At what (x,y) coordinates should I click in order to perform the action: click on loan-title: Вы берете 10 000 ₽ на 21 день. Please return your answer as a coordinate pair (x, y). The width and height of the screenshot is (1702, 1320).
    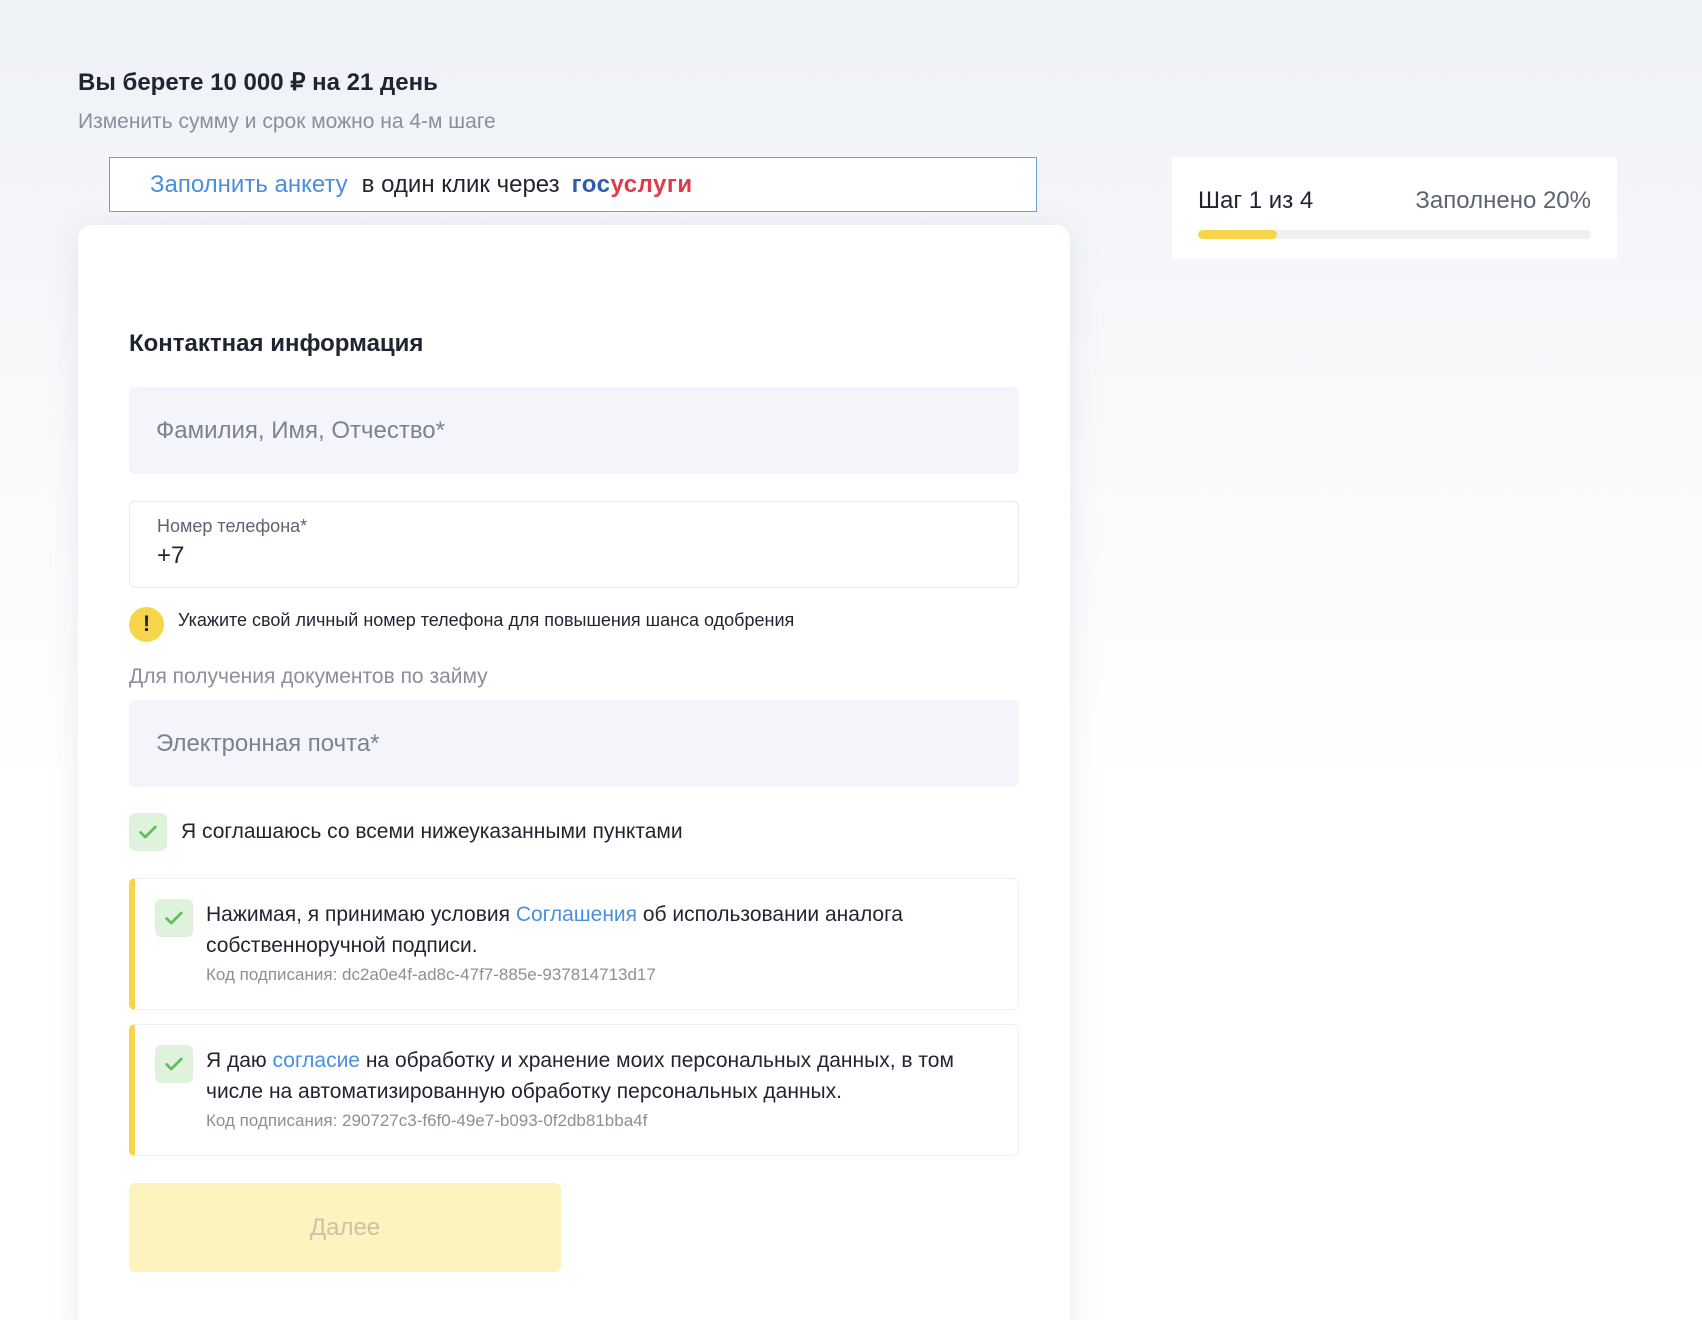
    Looking at the image, I should click on (258, 82).